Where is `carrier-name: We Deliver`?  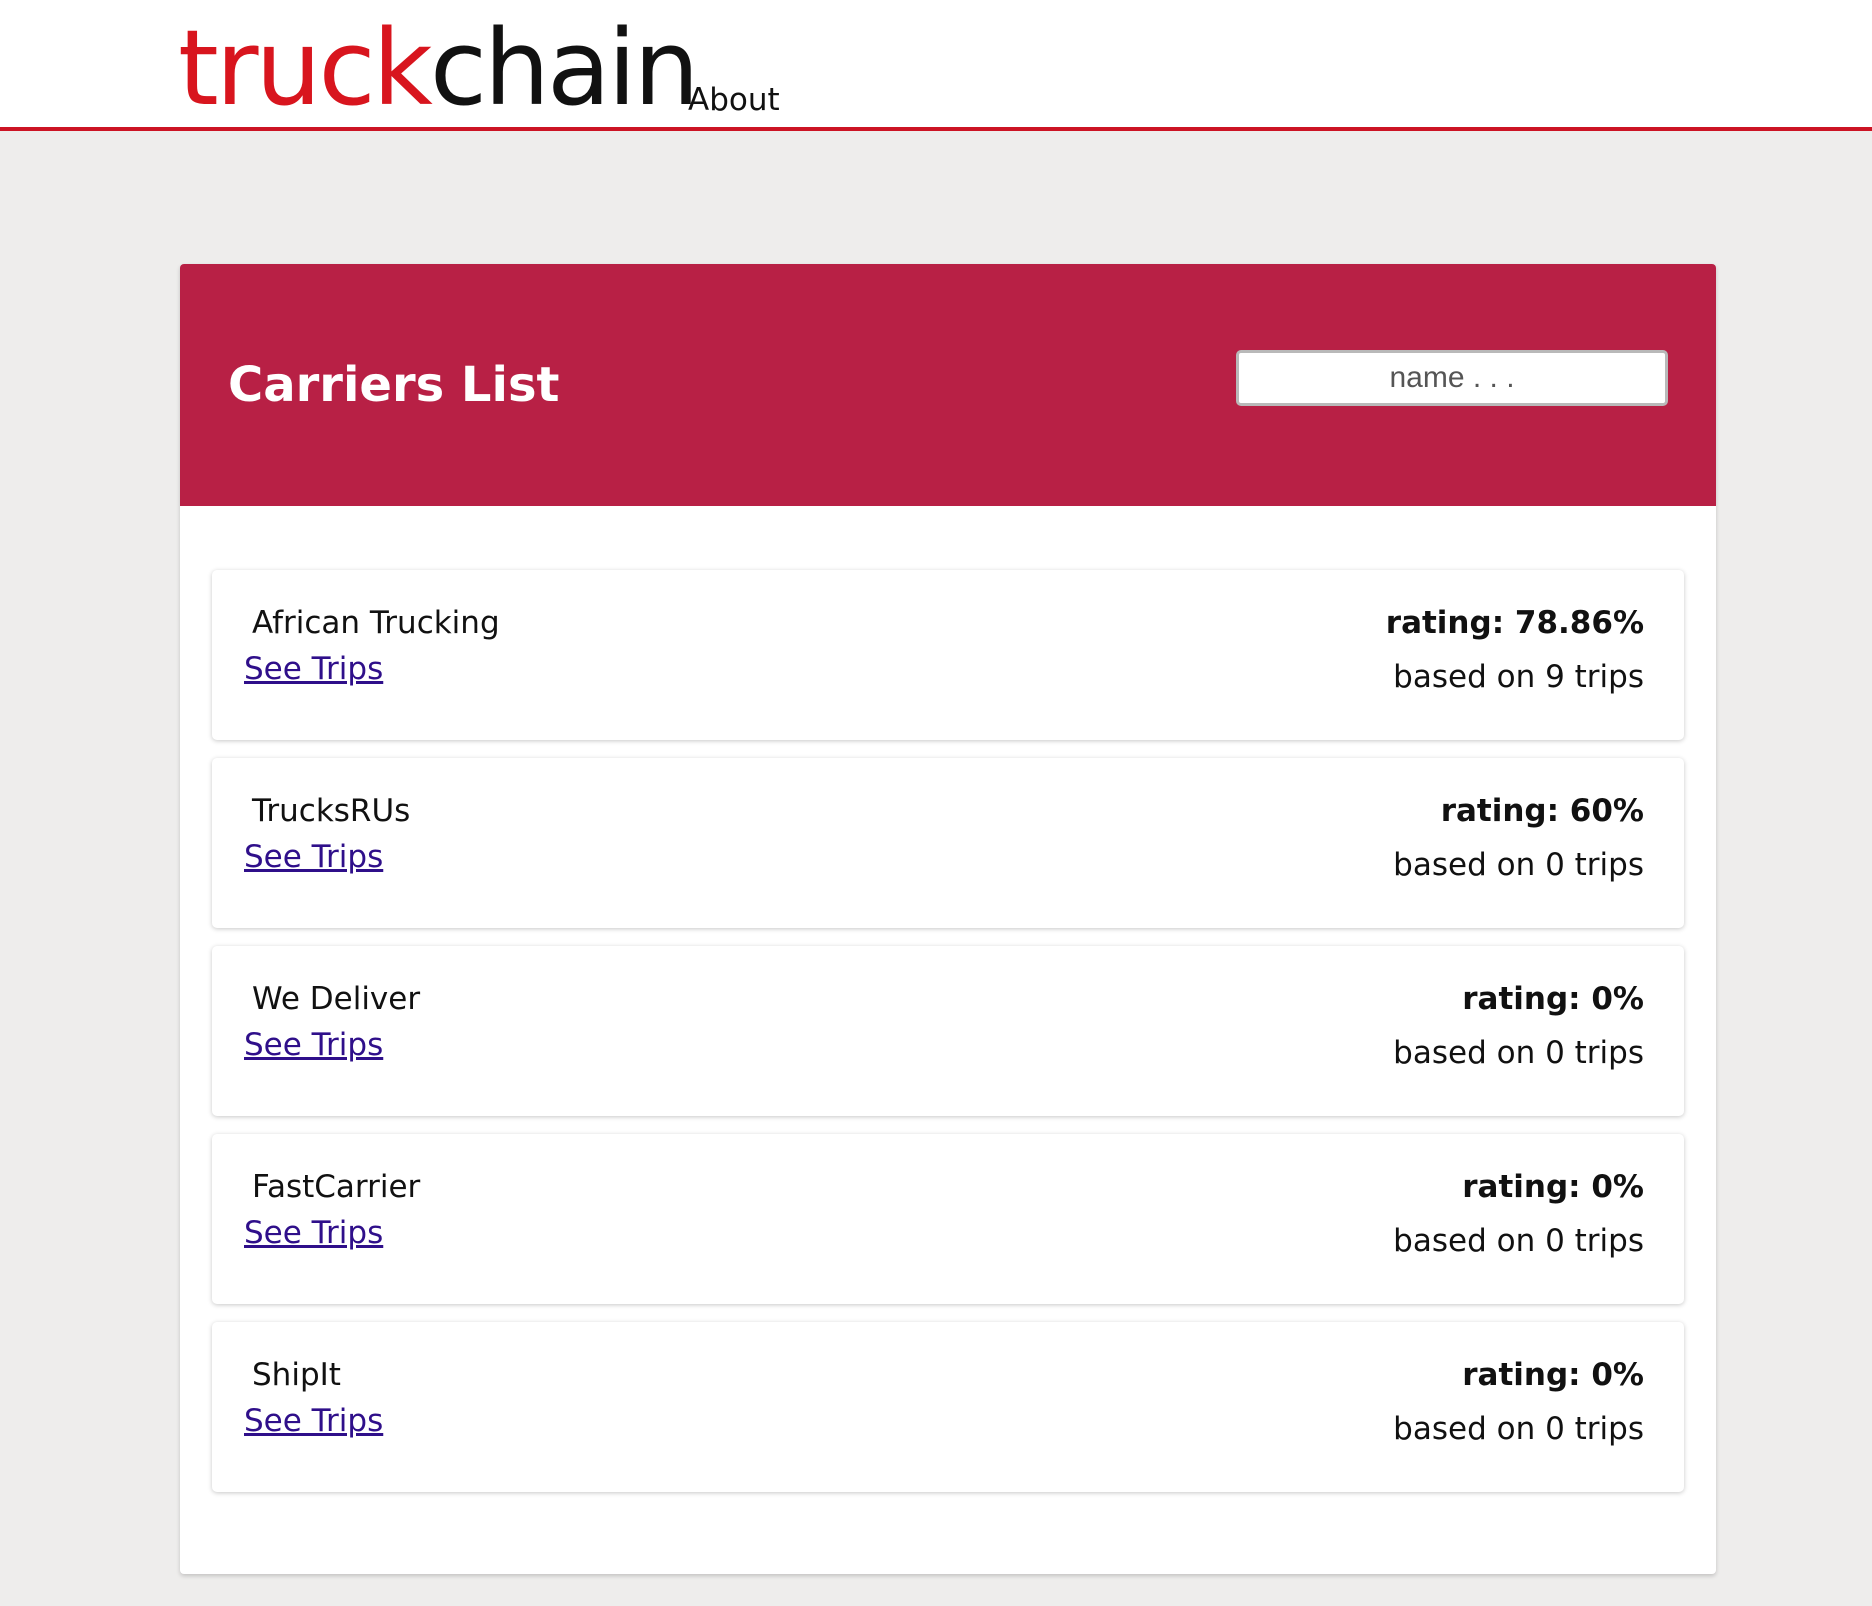
carrier-name: We Deliver is located at coordinates (336, 999).